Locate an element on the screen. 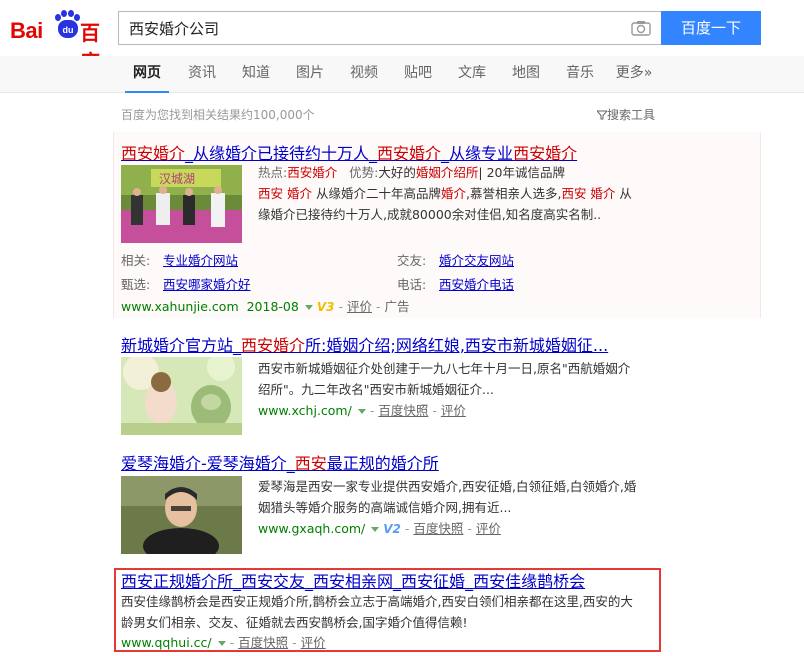 The image size is (804, 656). snapshot-link-2: 百度快照 is located at coordinates (403, 410).